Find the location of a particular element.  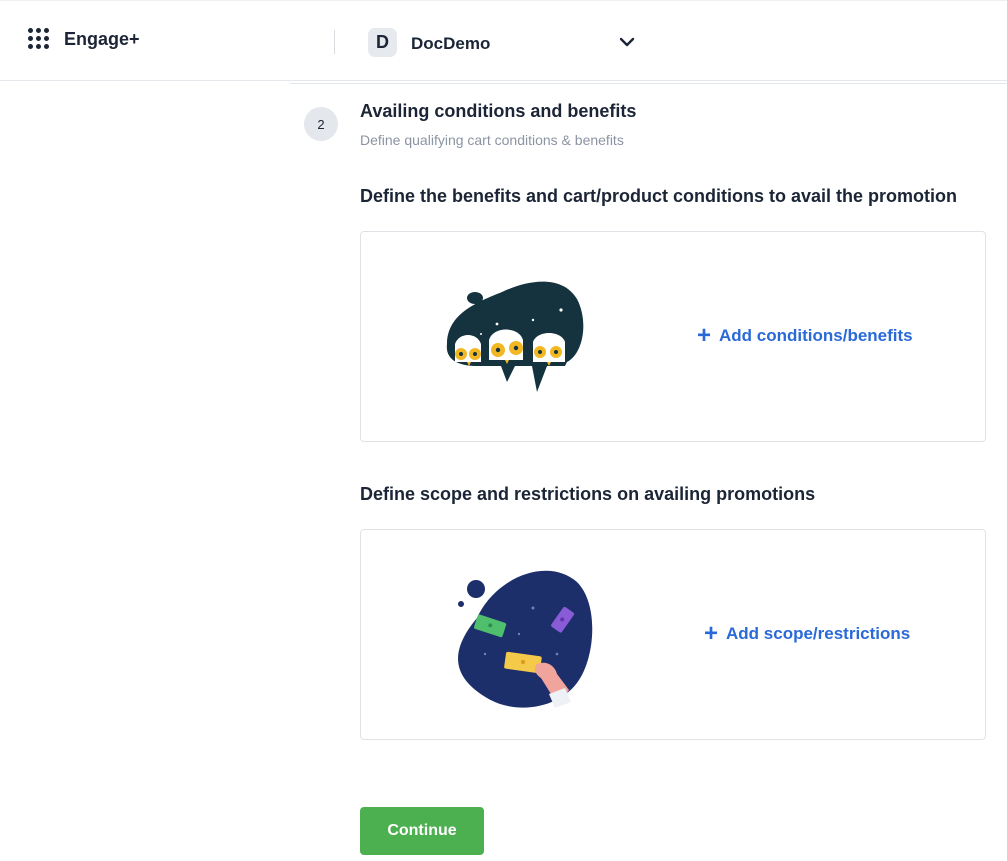

top-bar: Engage+ D DocDemo is located at coordinates (503, 40).